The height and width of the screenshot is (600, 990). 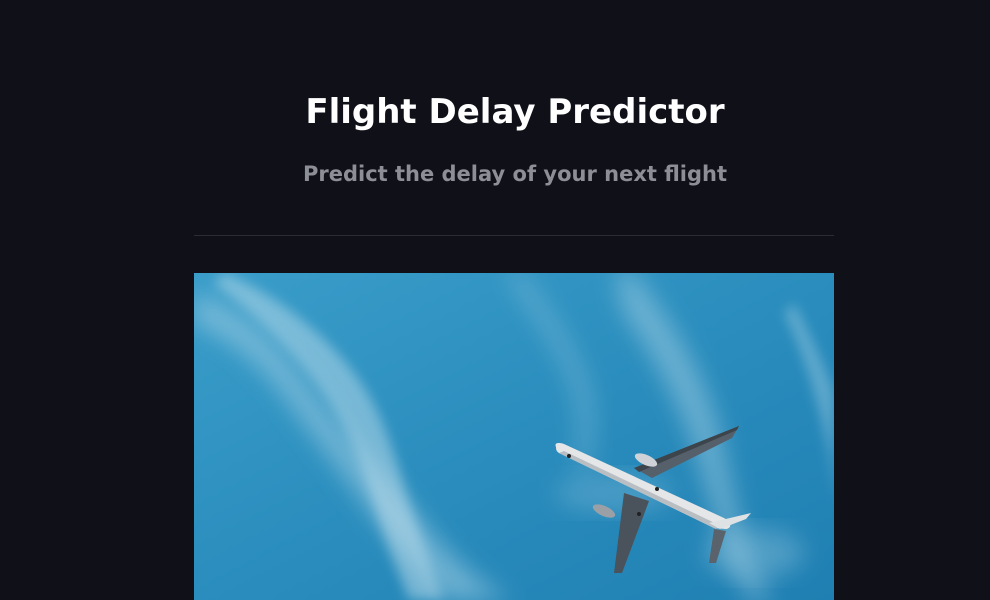 What do you see at coordinates (514, 235) in the screenshot?
I see `header-divider` at bounding box center [514, 235].